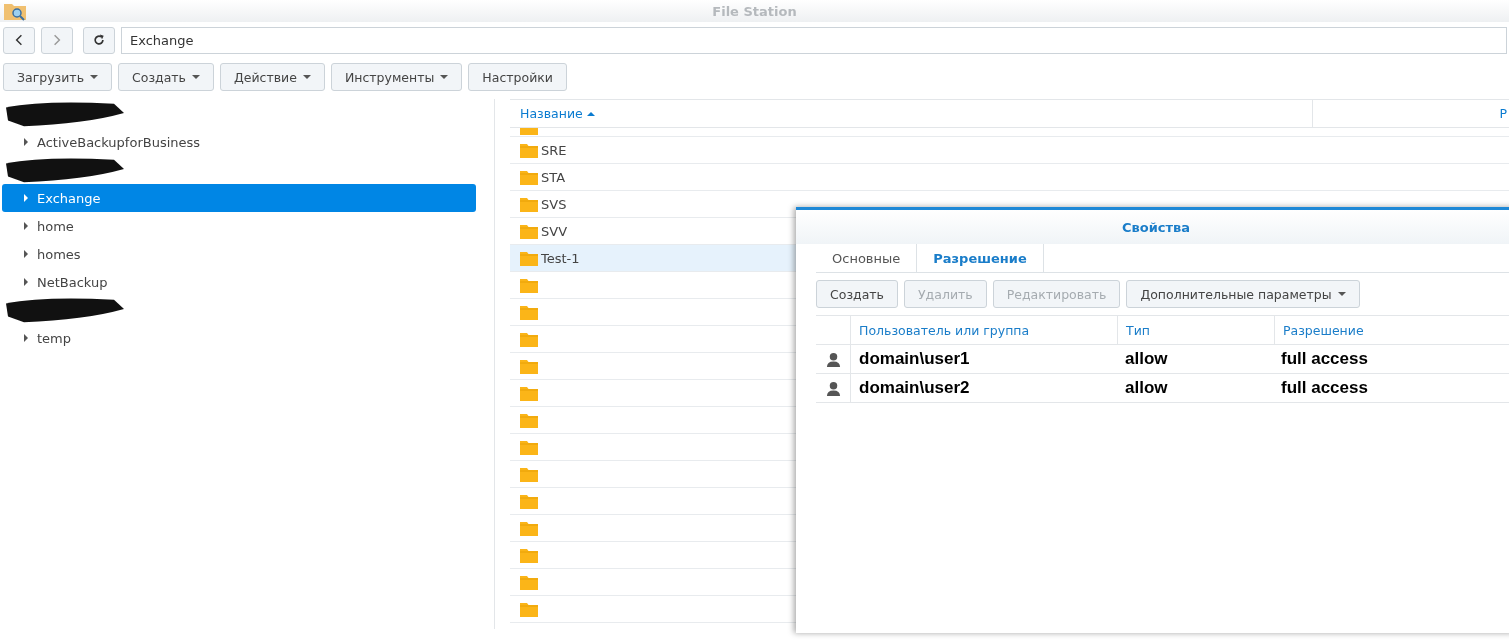 The height and width of the screenshot is (640, 1509). Describe the element at coordinates (54, 338) in the screenshot. I see `folder-name: temp` at that location.